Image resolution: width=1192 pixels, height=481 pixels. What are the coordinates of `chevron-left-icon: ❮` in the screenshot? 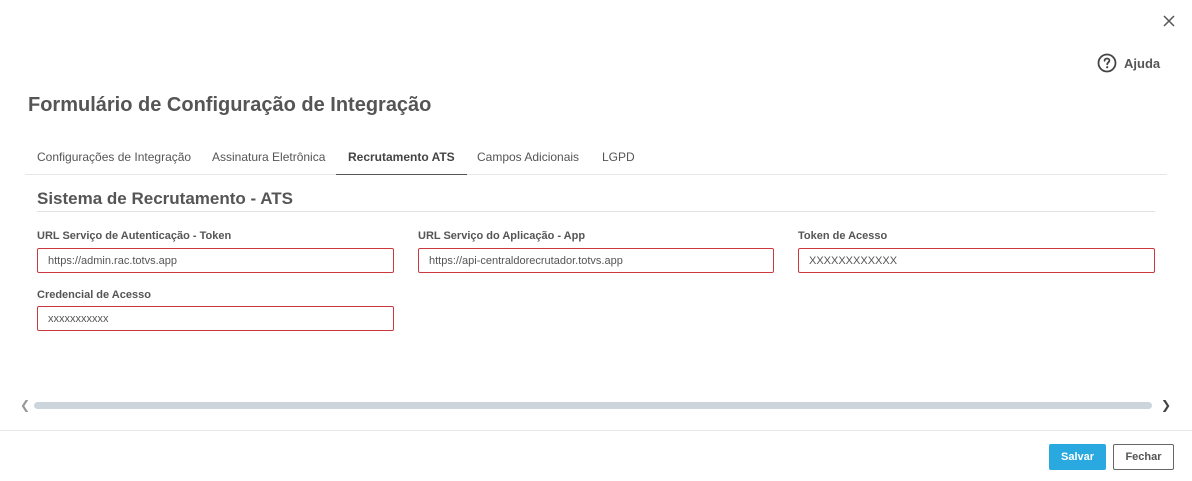 It's located at (25, 405).